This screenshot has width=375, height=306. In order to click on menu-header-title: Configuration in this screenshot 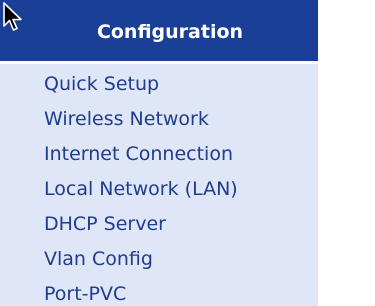, I will do `click(170, 32)`.